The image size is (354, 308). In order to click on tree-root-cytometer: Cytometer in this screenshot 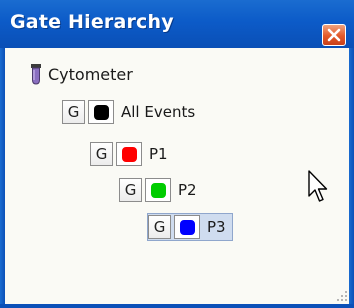, I will do `click(81, 74)`.